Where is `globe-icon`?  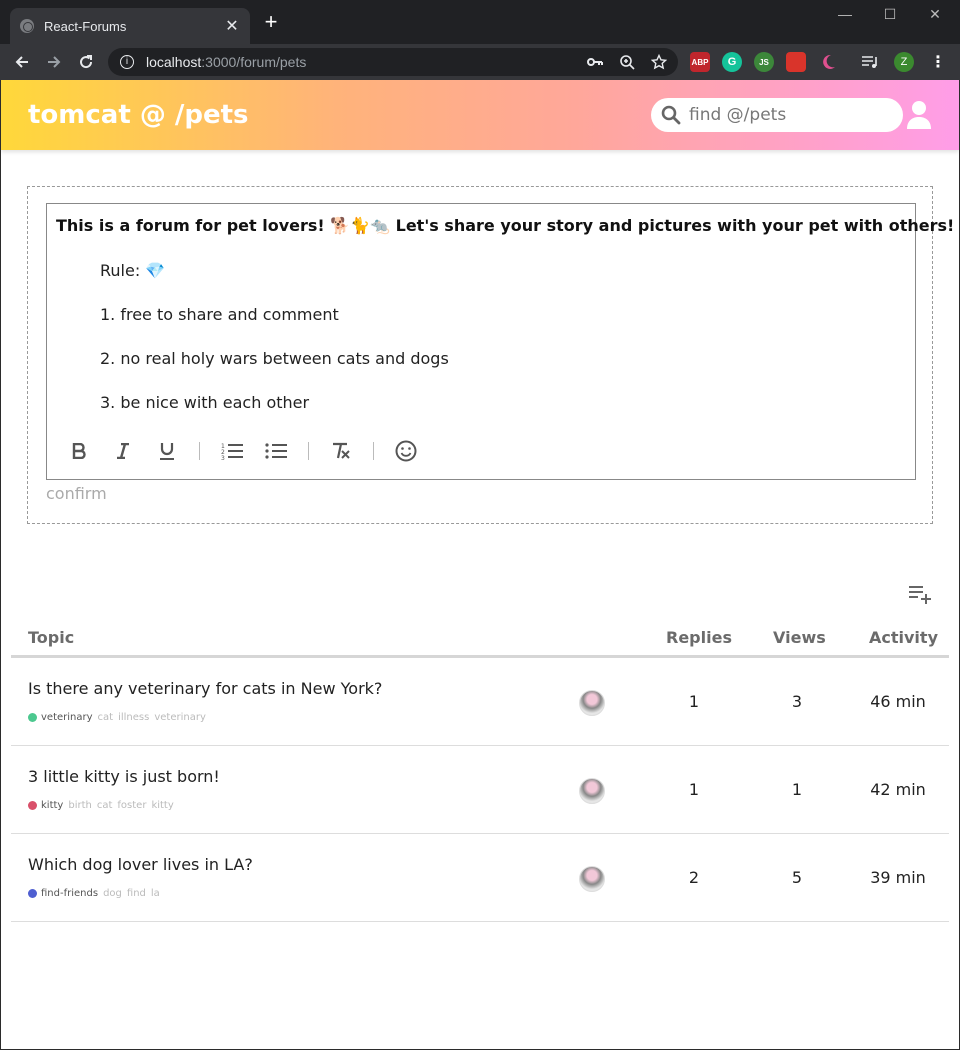
globe-icon is located at coordinates (27, 26).